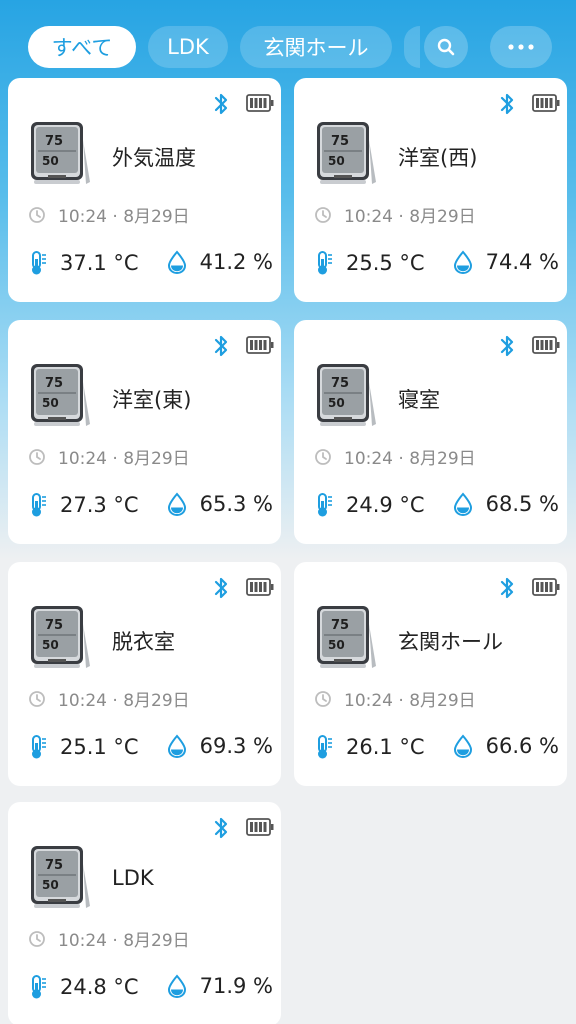 This screenshot has width=576, height=1024. What do you see at coordinates (522, 504) in the screenshot?
I see `humidity-value: 68.5 %` at bounding box center [522, 504].